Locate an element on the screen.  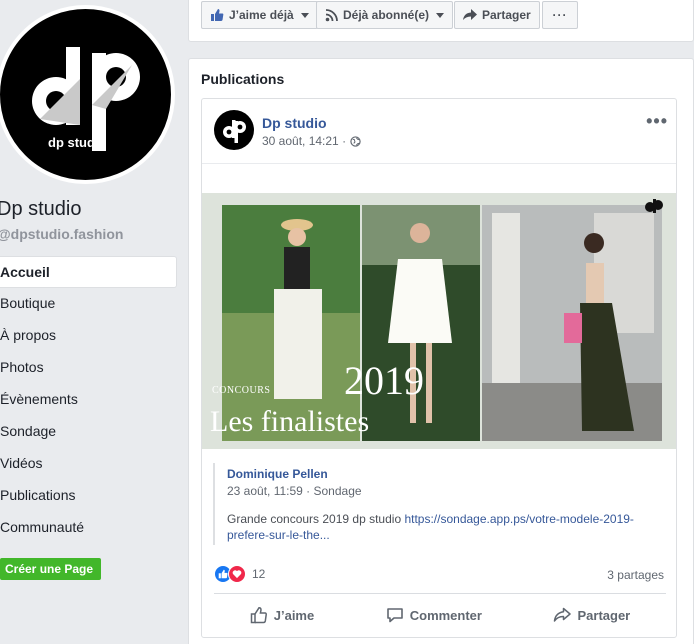
rss-icon is located at coordinates (331, 14).